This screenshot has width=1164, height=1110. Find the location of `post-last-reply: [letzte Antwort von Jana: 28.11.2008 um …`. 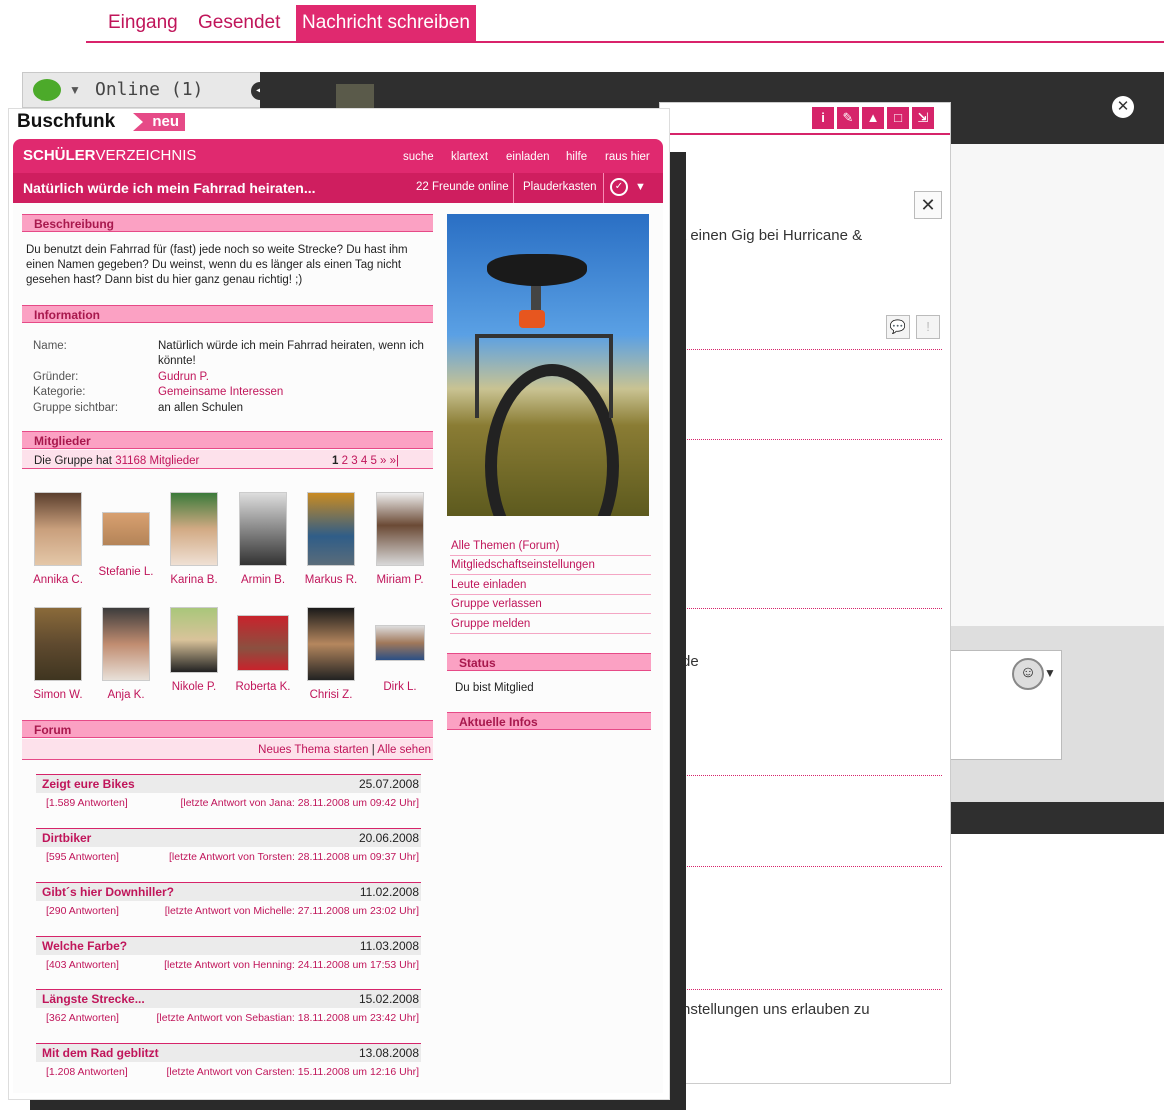

post-last-reply: [letzte Antwort von Jana: 28.11.2008 um … is located at coordinates (299, 803).